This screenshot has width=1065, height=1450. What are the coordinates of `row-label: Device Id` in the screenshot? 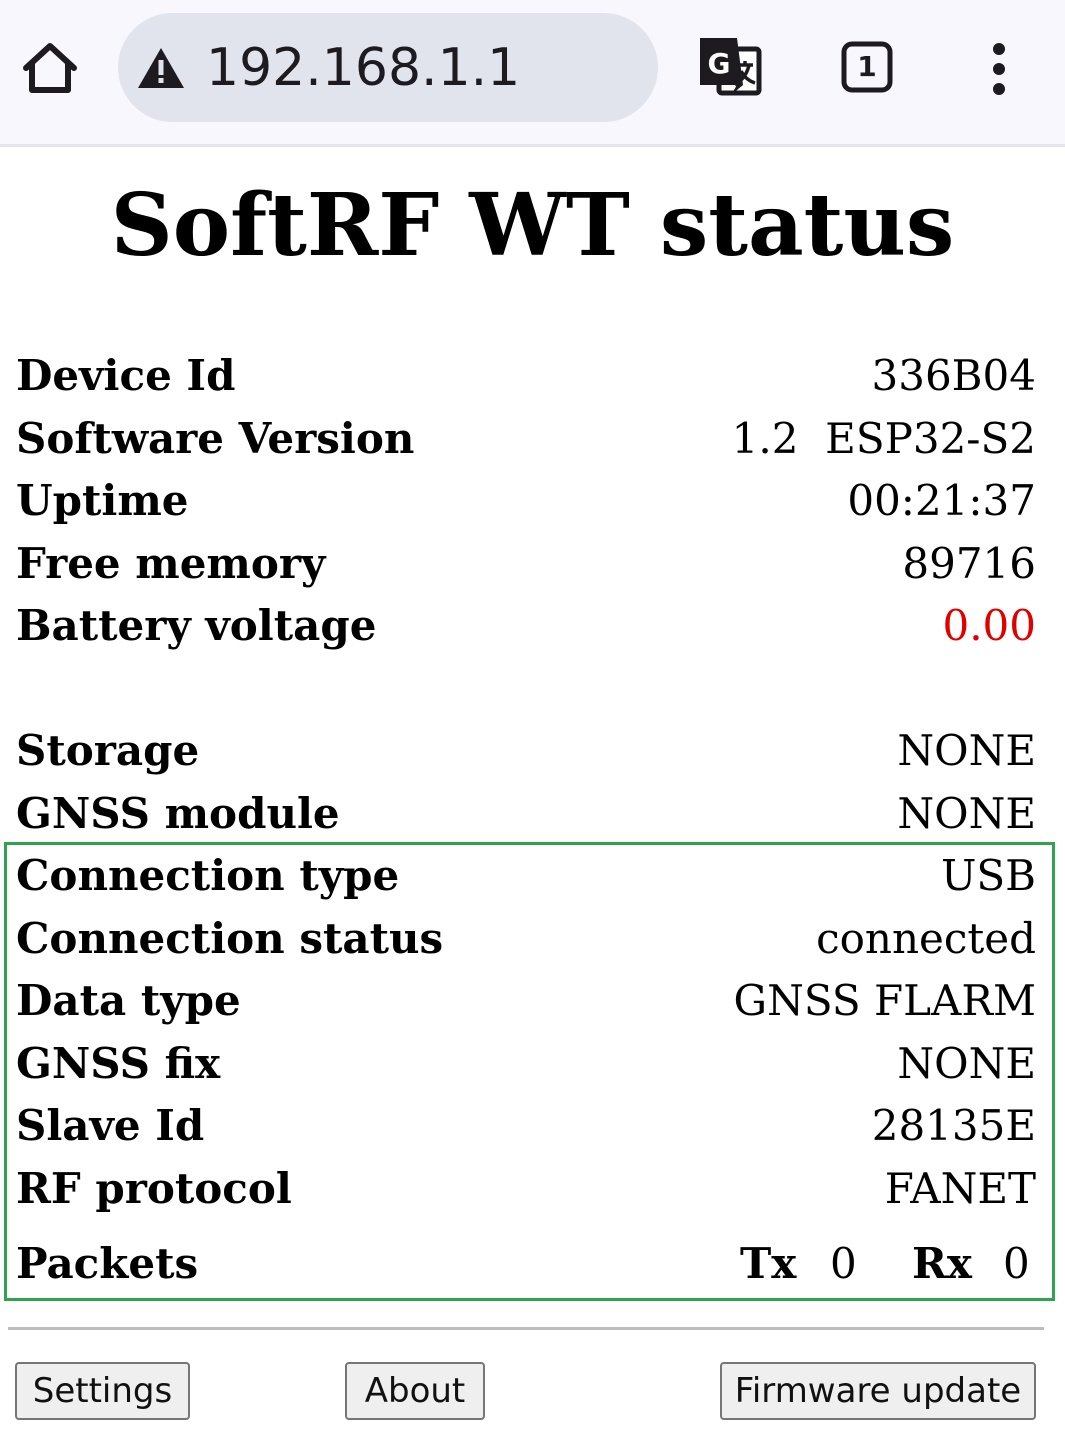 It's located at (126, 375).